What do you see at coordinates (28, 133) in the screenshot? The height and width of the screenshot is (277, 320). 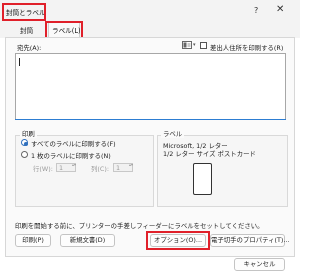 I see `print-group-label: 印刷` at bounding box center [28, 133].